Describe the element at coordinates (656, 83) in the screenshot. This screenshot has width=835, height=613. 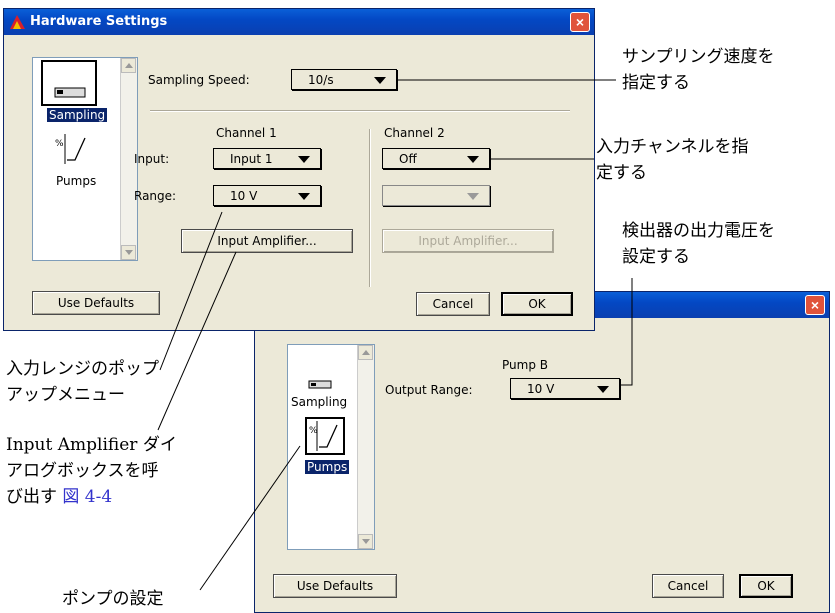
I see `annotation-line: 指定する` at that location.